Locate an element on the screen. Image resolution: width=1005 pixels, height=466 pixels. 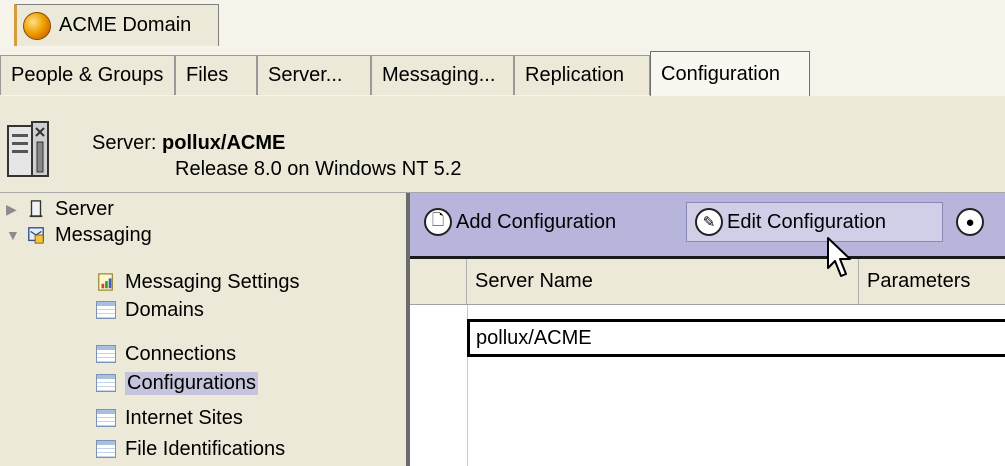
column-header-row: Server Name Parameters is located at coordinates (707, 282).